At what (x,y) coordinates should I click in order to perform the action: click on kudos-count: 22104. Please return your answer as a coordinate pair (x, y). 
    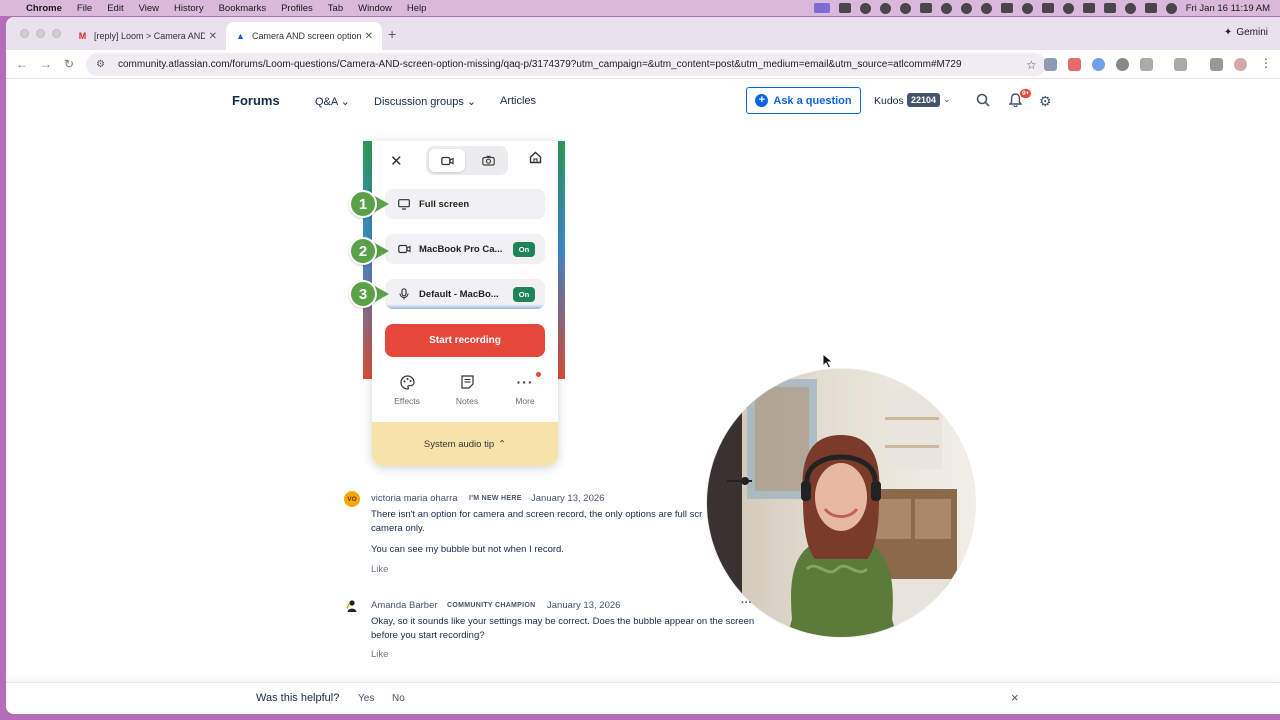
    Looking at the image, I should click on (924, 100).